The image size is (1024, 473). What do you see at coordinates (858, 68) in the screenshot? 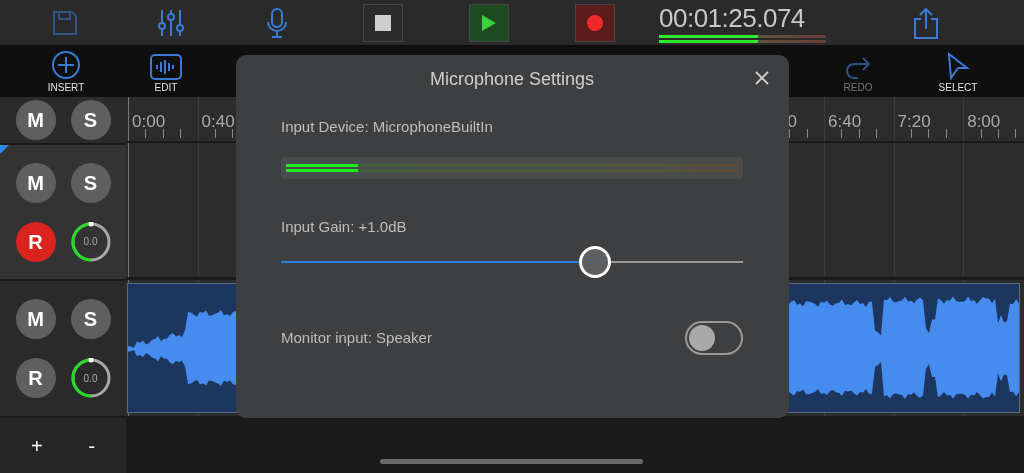
I see `redo-icon` at bounding box center [858, 68].